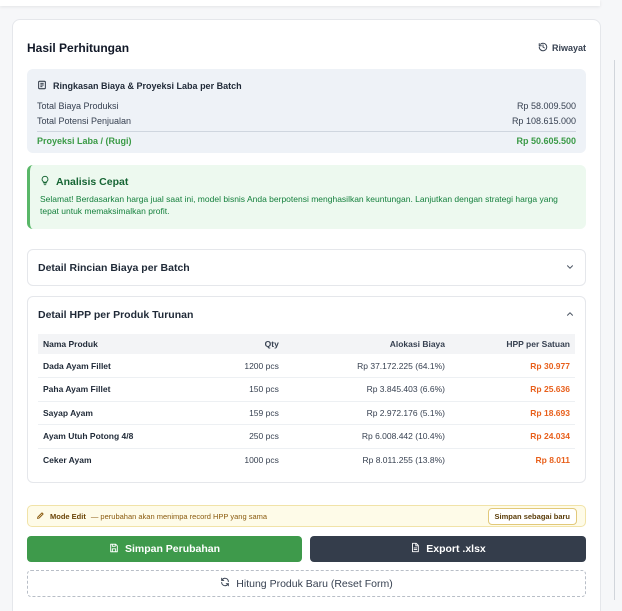 The height and width of the screenshot is (611, 622). I want to click on cost-detail-title: Detail Rincian Biaya per Batch, so click(114, 268).